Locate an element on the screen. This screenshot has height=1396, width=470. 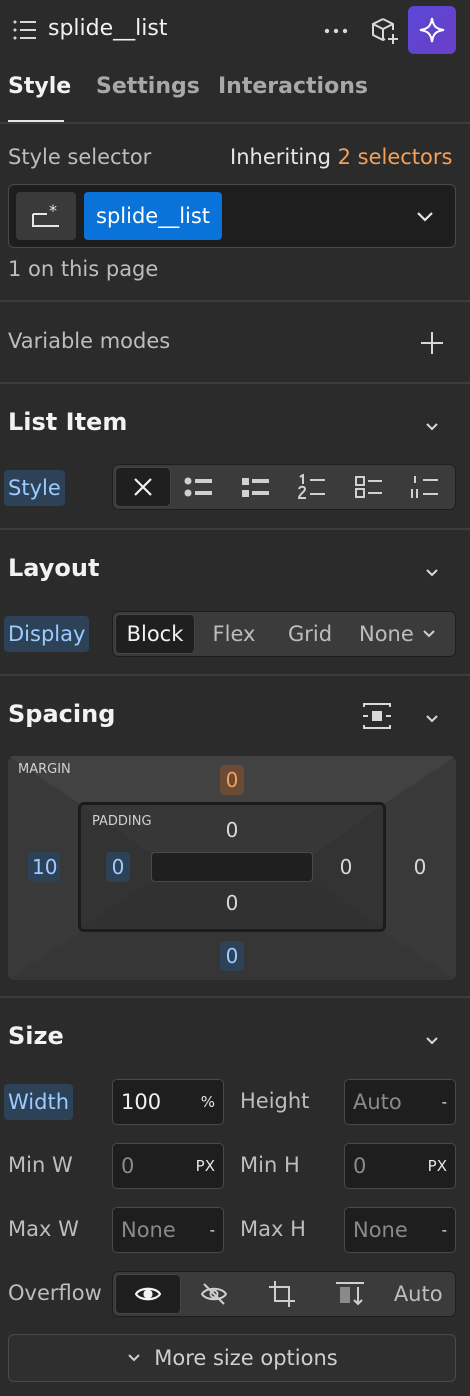
selector-field: * splide__list is located at coordinates (232, 216).